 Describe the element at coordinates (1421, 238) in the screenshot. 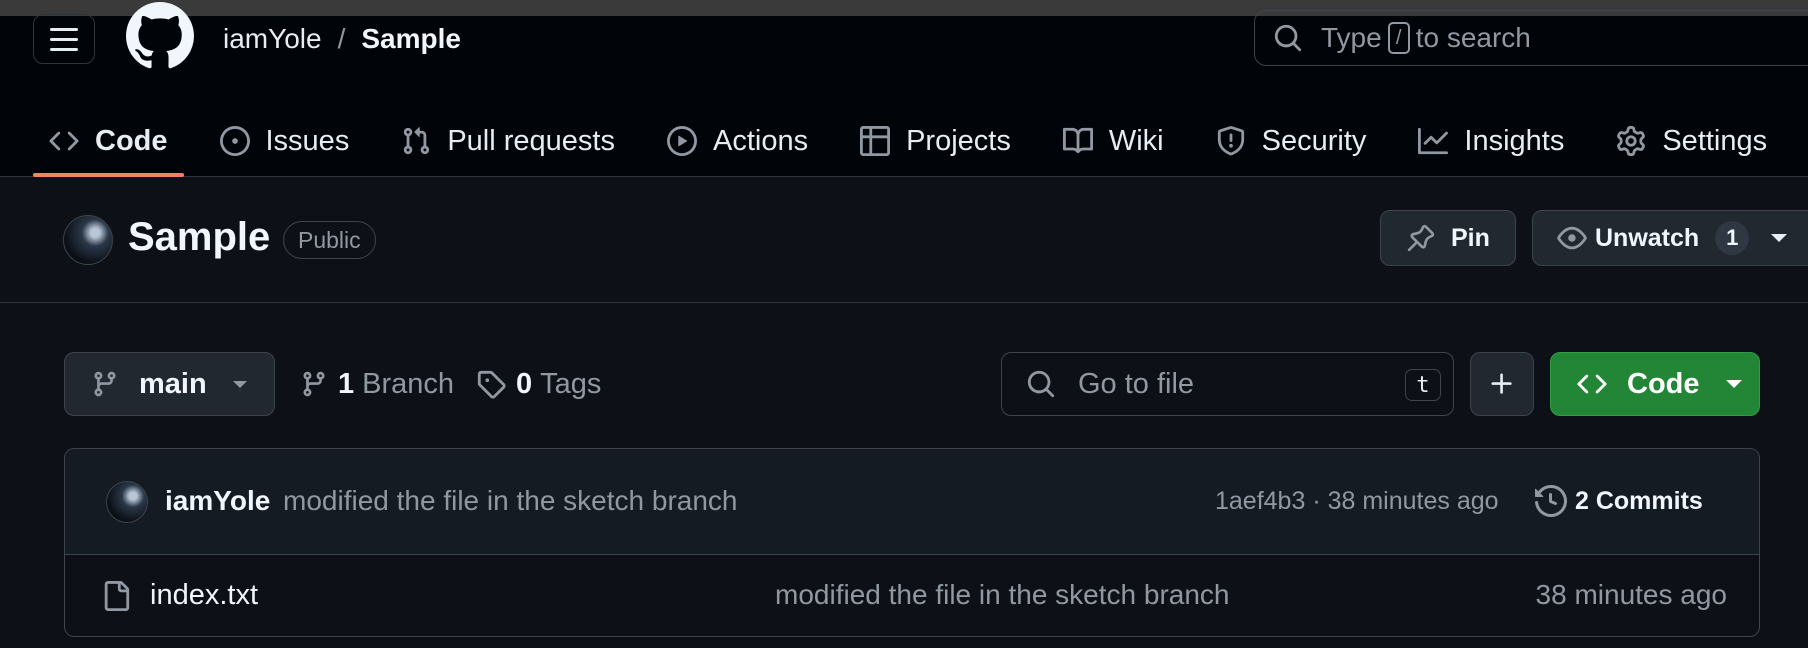

I see `pin-icon` at that location.